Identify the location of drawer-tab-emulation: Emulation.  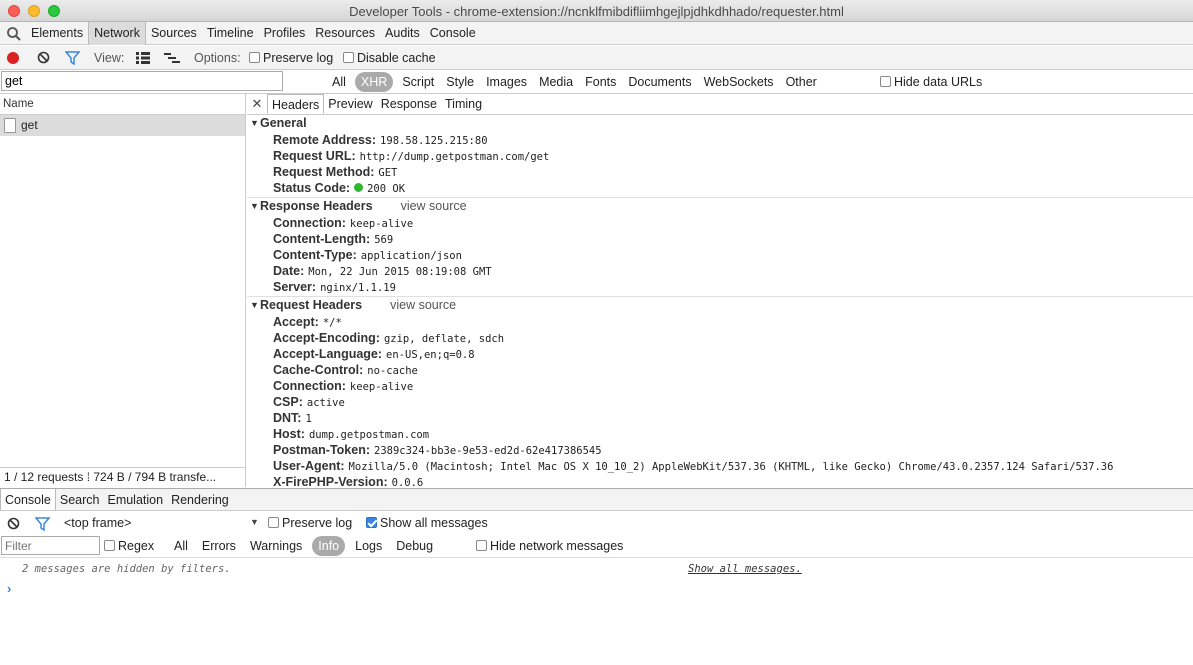
(135, 499).